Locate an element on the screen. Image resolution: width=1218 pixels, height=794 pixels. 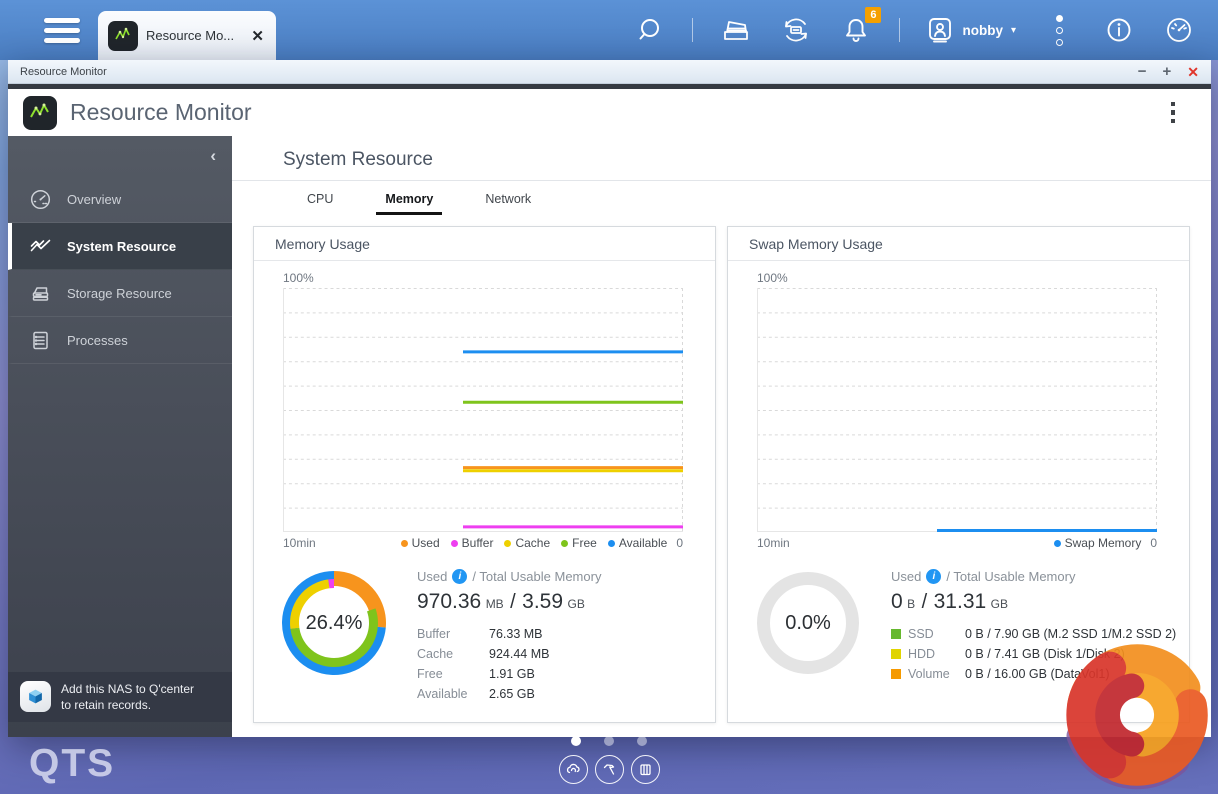
swap-usage-donut: 0.0% is located at coordinates (808, 623).